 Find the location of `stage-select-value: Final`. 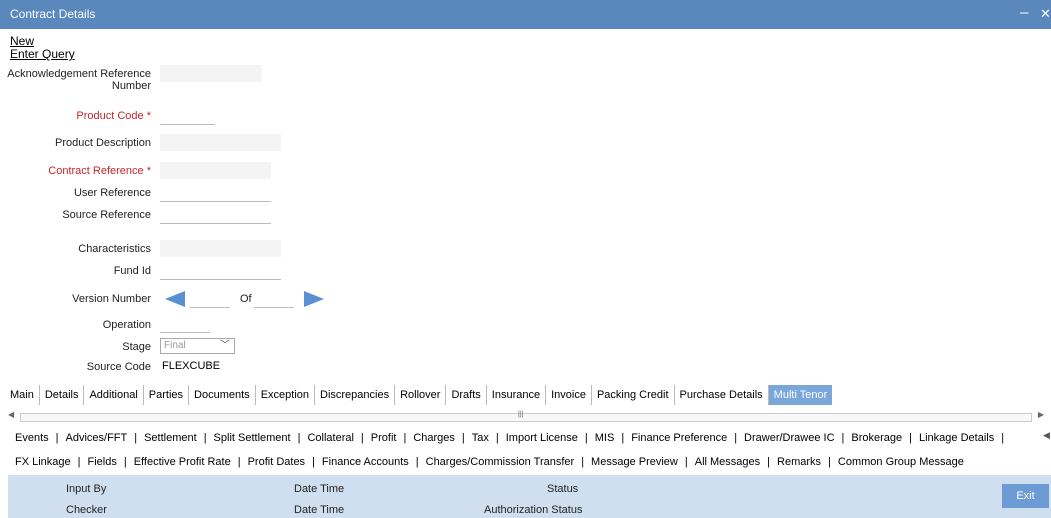

stage-select-value: Final is located at coordinates (175, 345).